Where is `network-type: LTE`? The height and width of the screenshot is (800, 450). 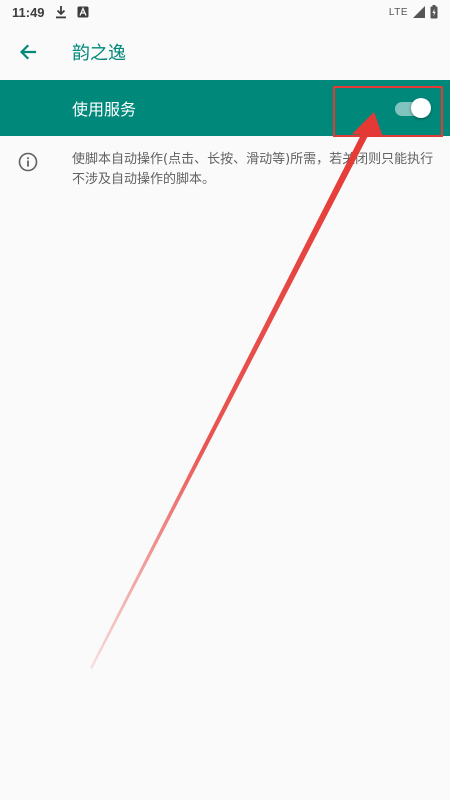 network-type: LTE is located at coordinates (398, 12).